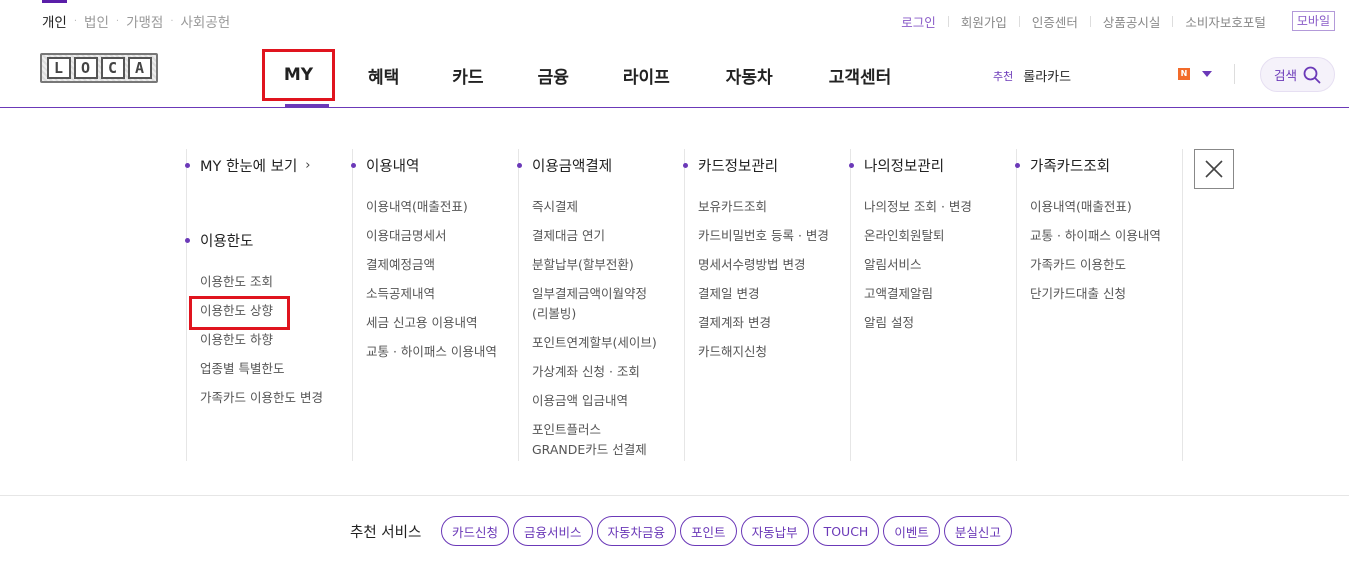 This screenshot has width=1349, height=564. What do you see at coordinates (594, 342) in the screenshot?
I see `menu-item: 포인트연계할부(세이브)` at bounding box center [594, 342].